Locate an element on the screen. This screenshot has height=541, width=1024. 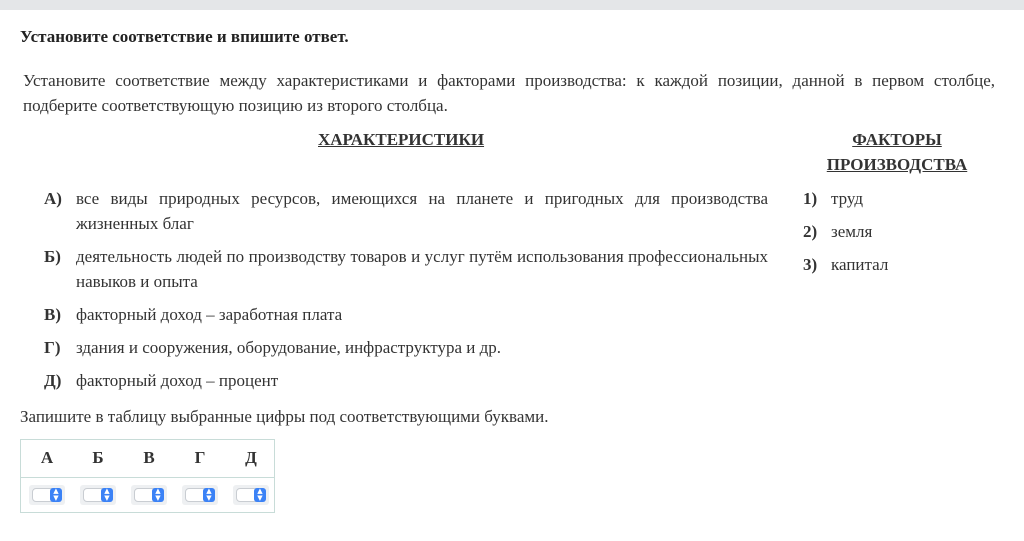
answer-header-a: А is located at coordinates (47, 457).